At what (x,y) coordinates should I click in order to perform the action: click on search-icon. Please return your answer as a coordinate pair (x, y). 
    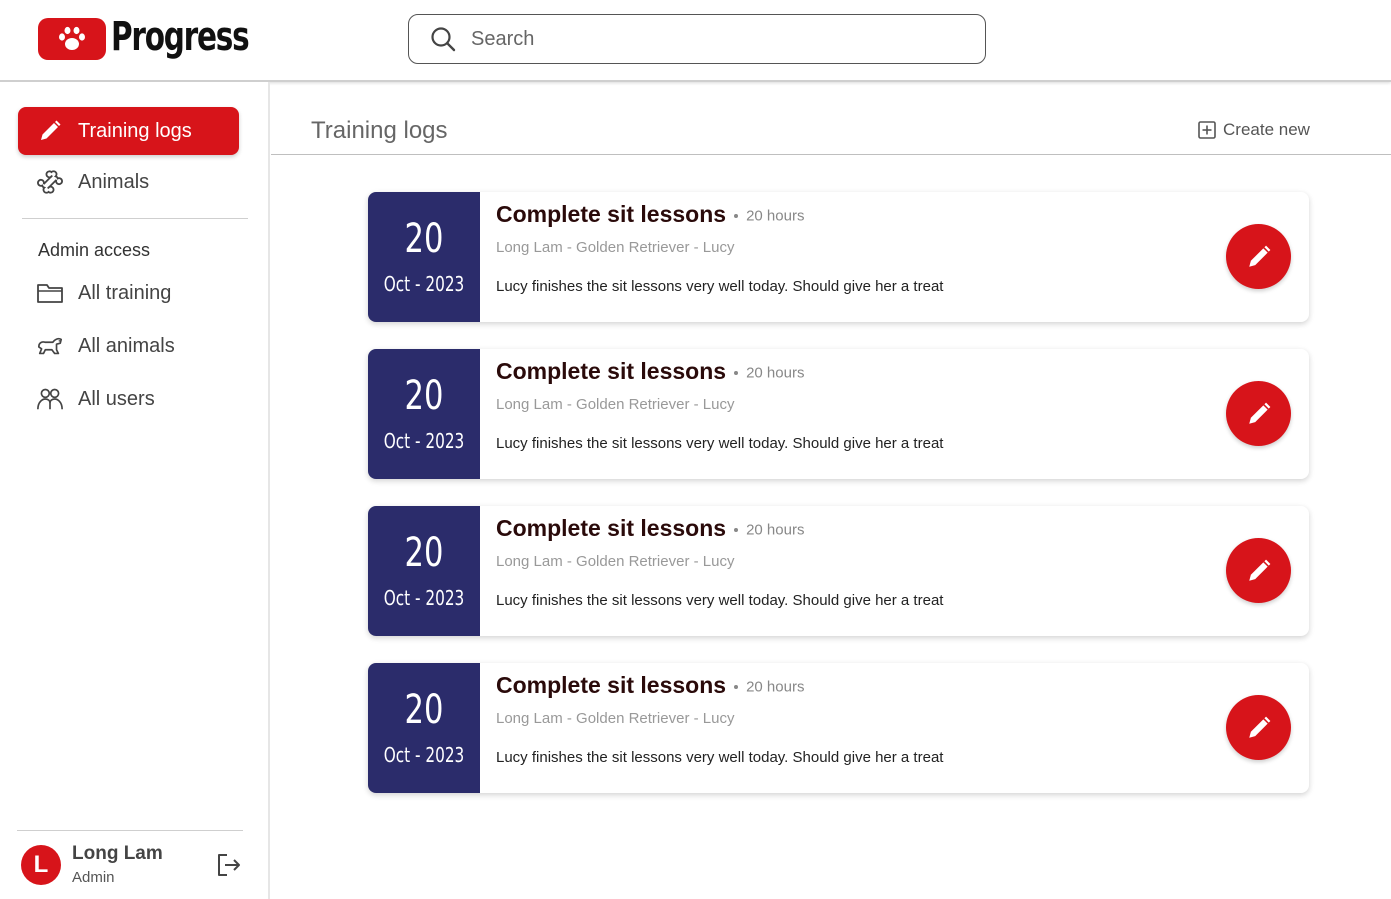
    Looking at the image, I should click on (443, 39).